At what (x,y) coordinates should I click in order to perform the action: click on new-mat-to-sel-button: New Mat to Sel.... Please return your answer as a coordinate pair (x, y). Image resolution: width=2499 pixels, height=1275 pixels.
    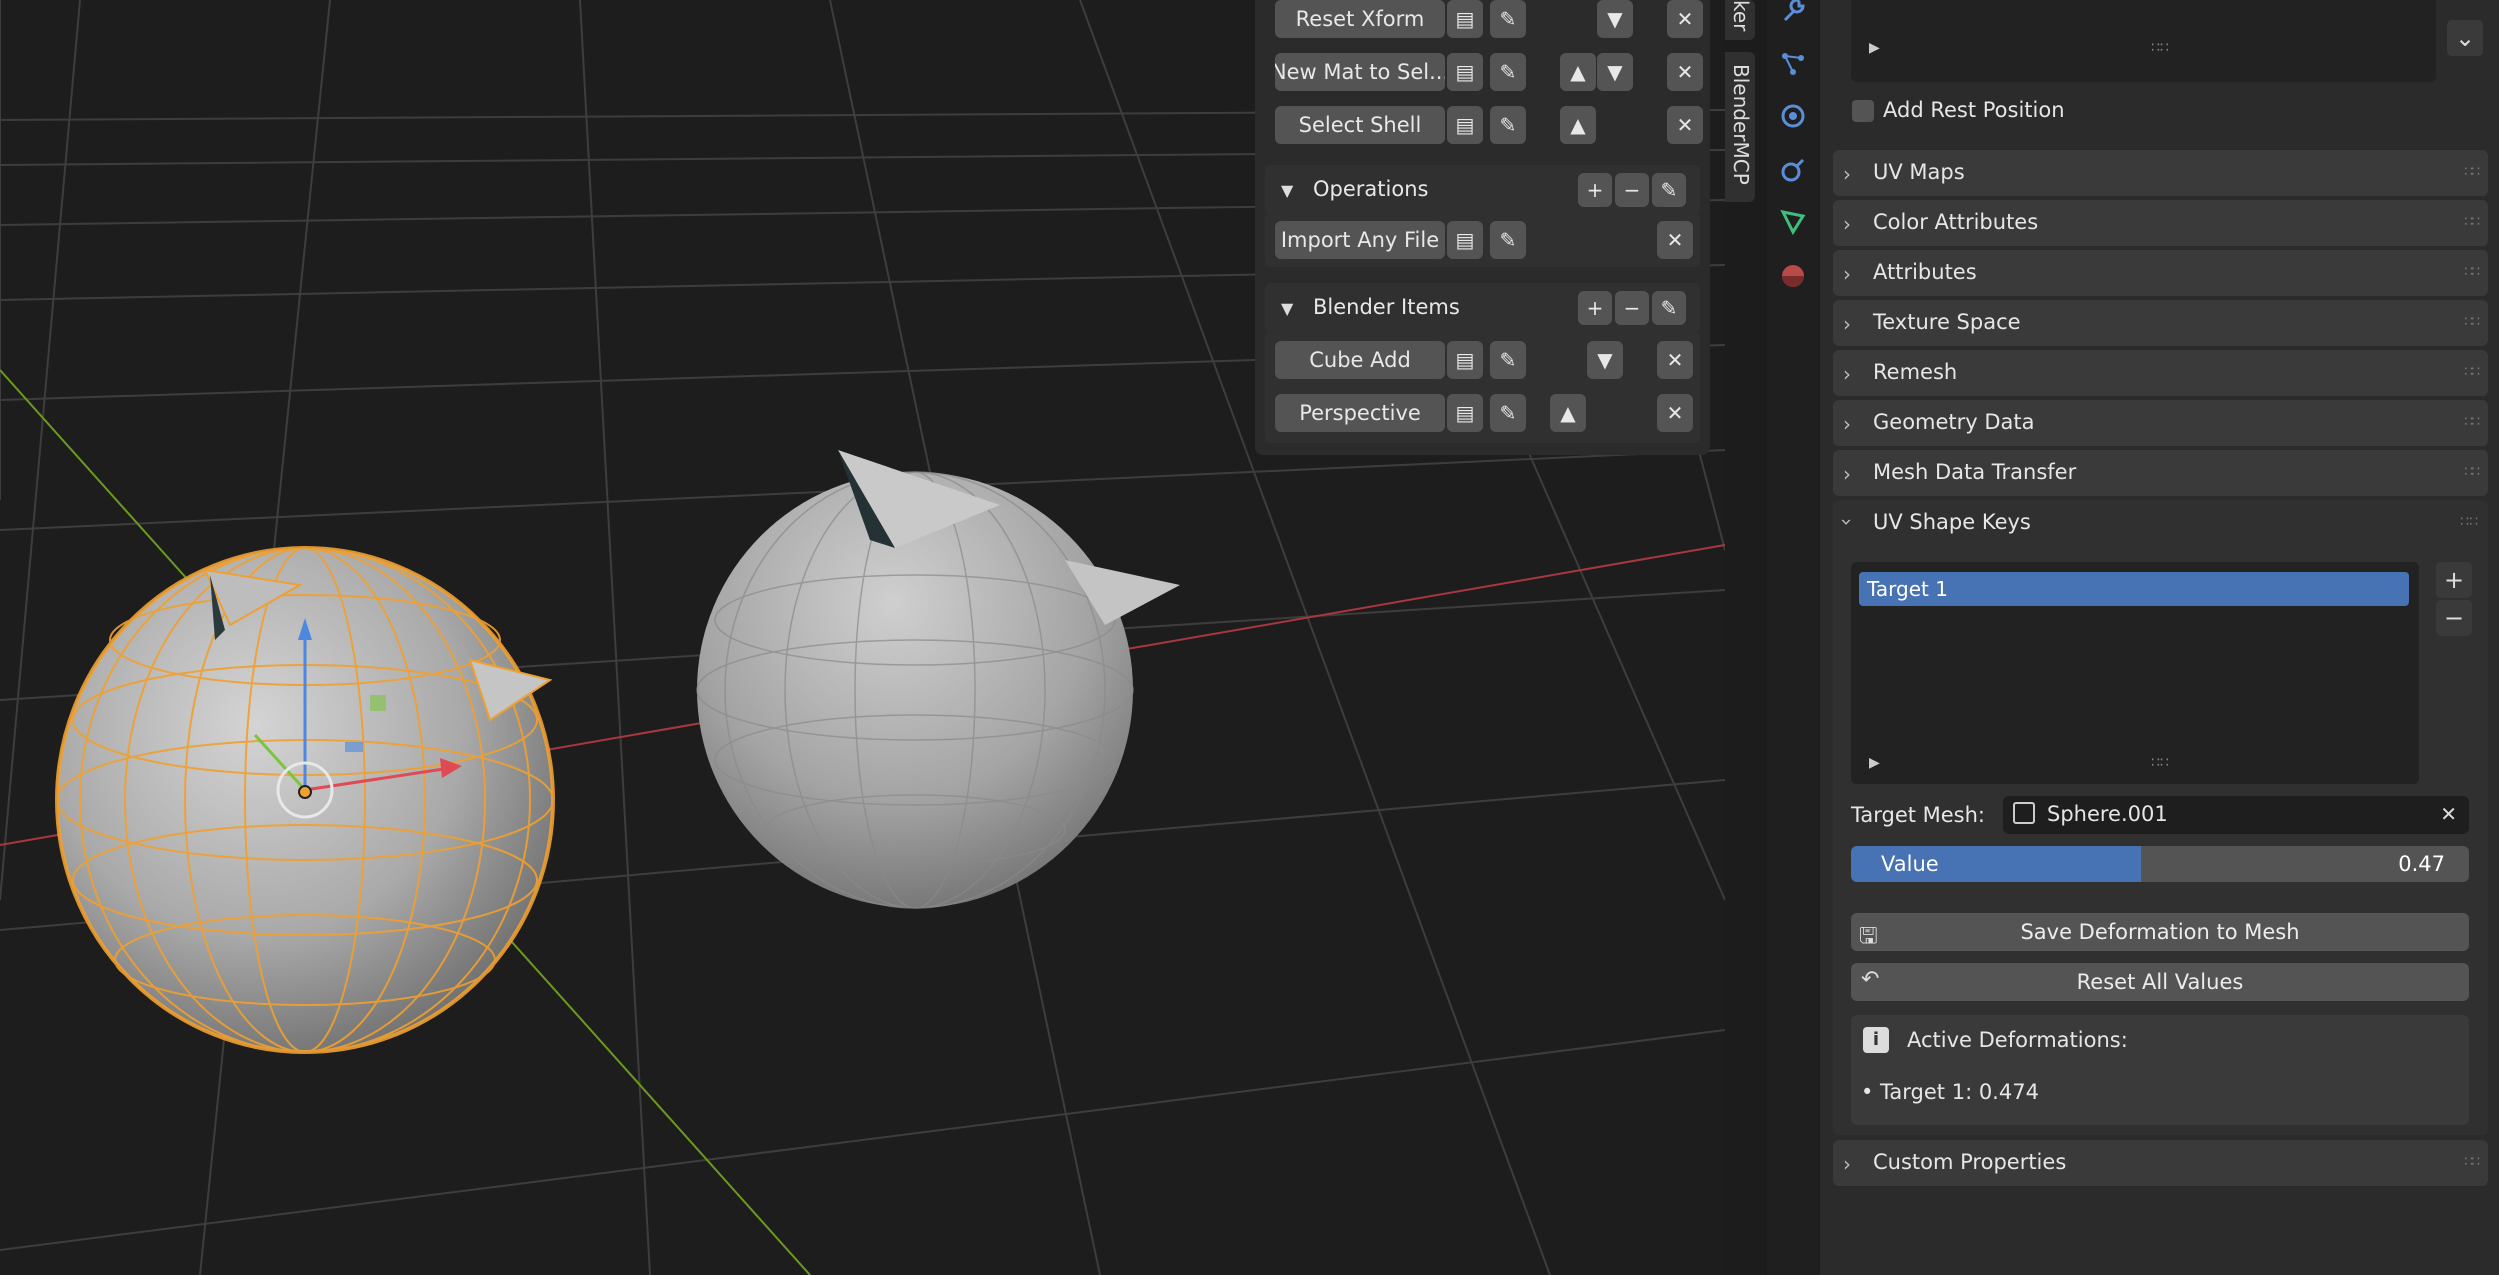
    Looking at the image, I should click on (1360, 72).